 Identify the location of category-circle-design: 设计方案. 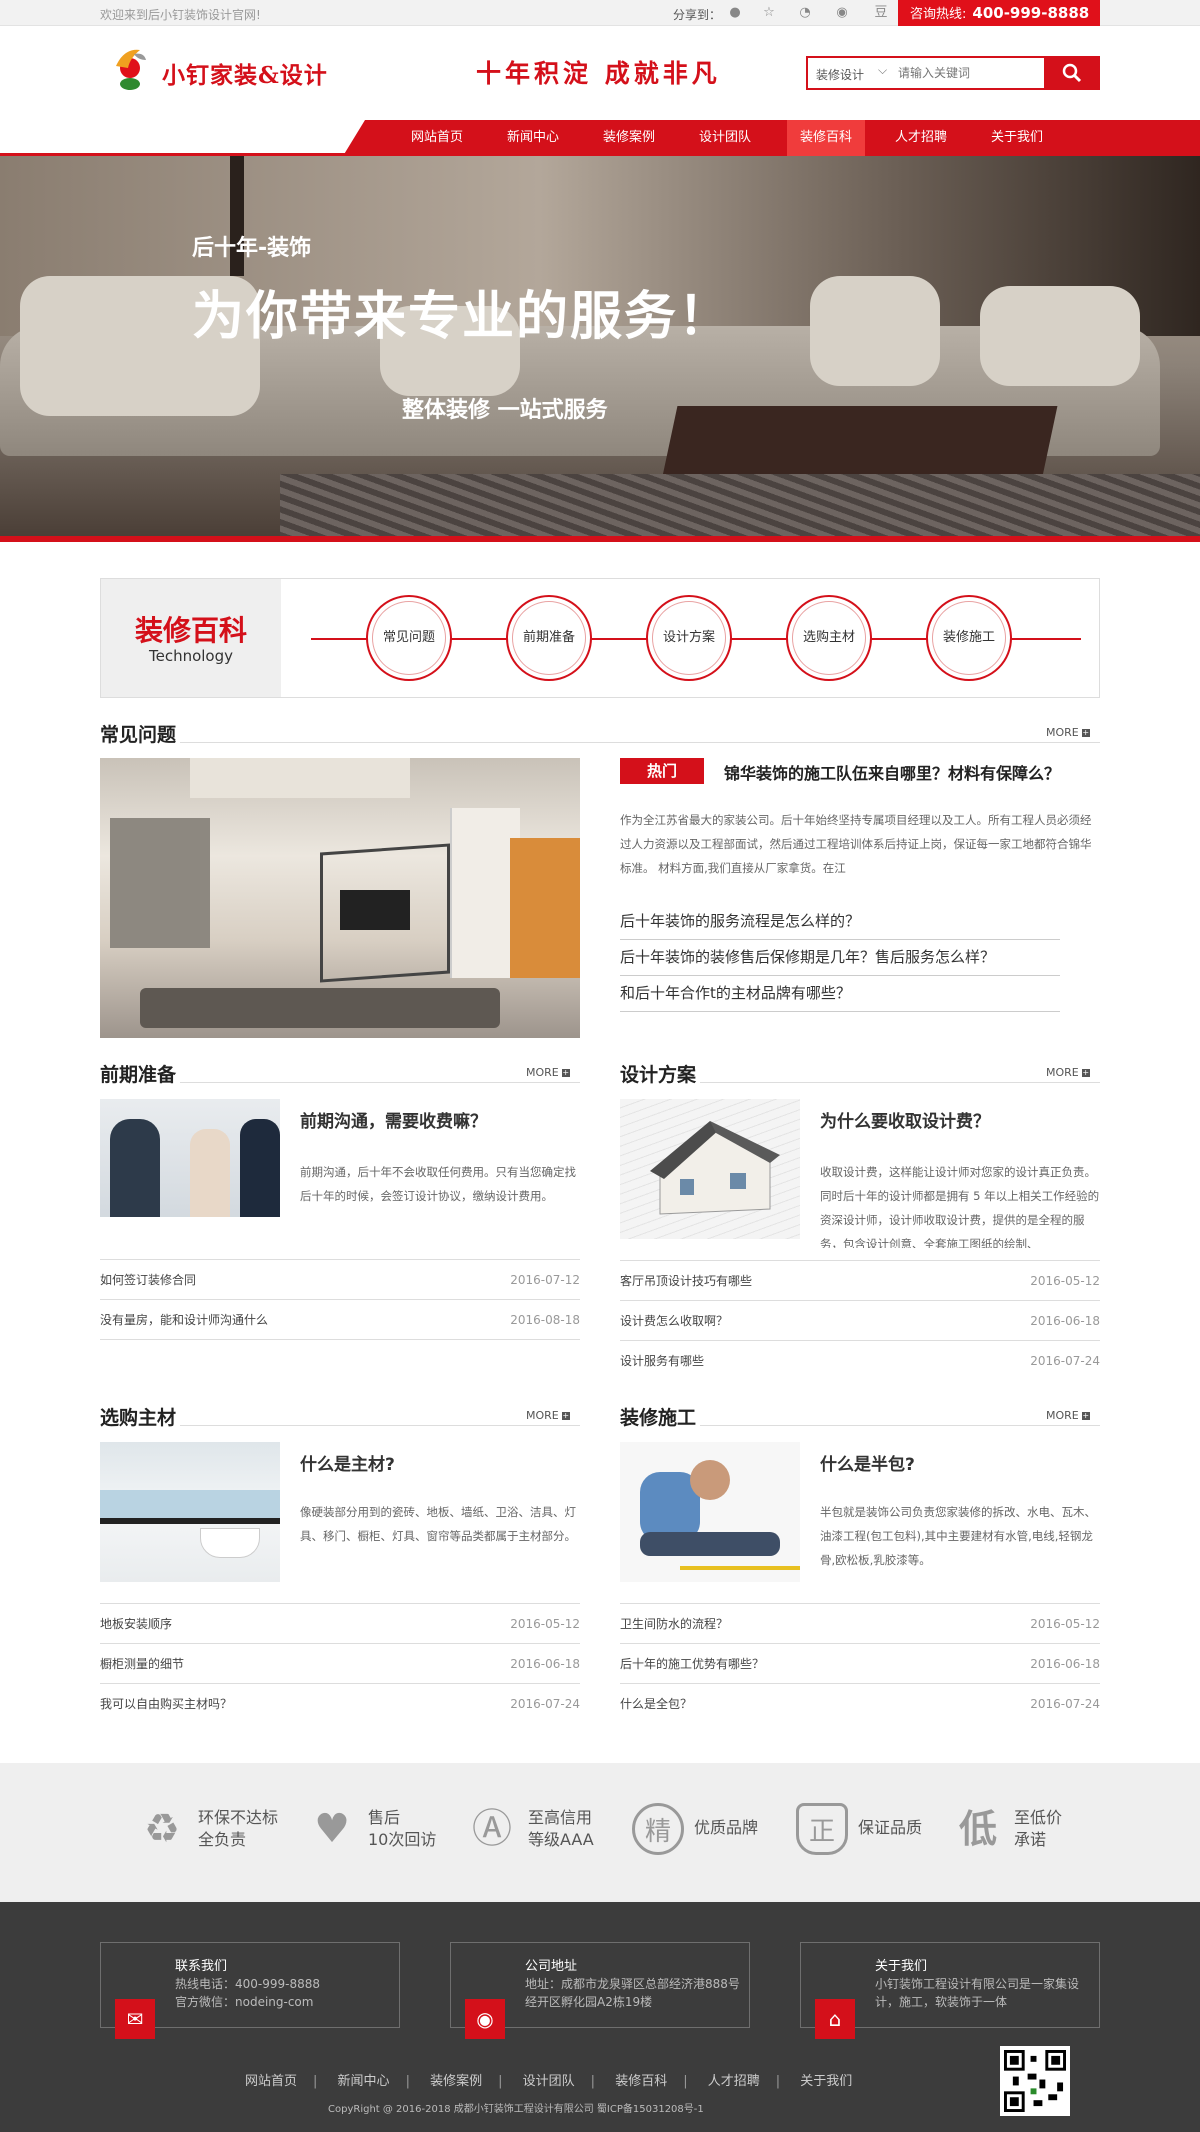
(689, 638).